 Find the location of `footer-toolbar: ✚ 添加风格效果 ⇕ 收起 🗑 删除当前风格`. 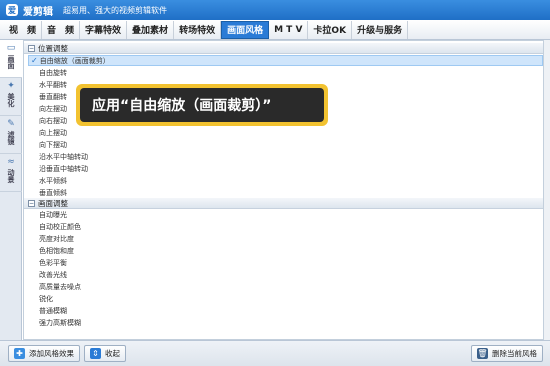

footer-toolbar: ✚ 添加风格效果 ⇕ 收起 🗑 删除当前风格 is located at coordinates (275, 353).